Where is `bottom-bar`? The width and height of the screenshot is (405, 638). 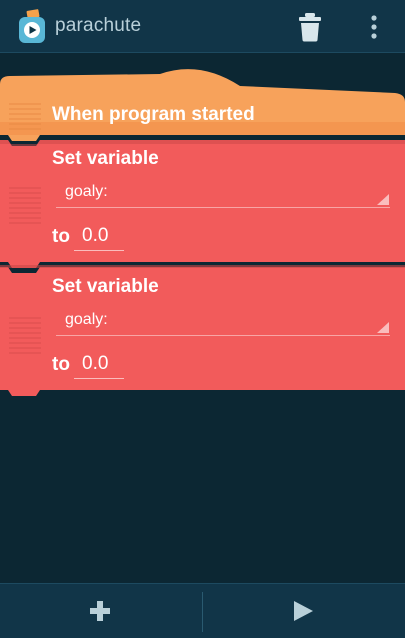 bottom-bar is located at coordinates (202, 610).